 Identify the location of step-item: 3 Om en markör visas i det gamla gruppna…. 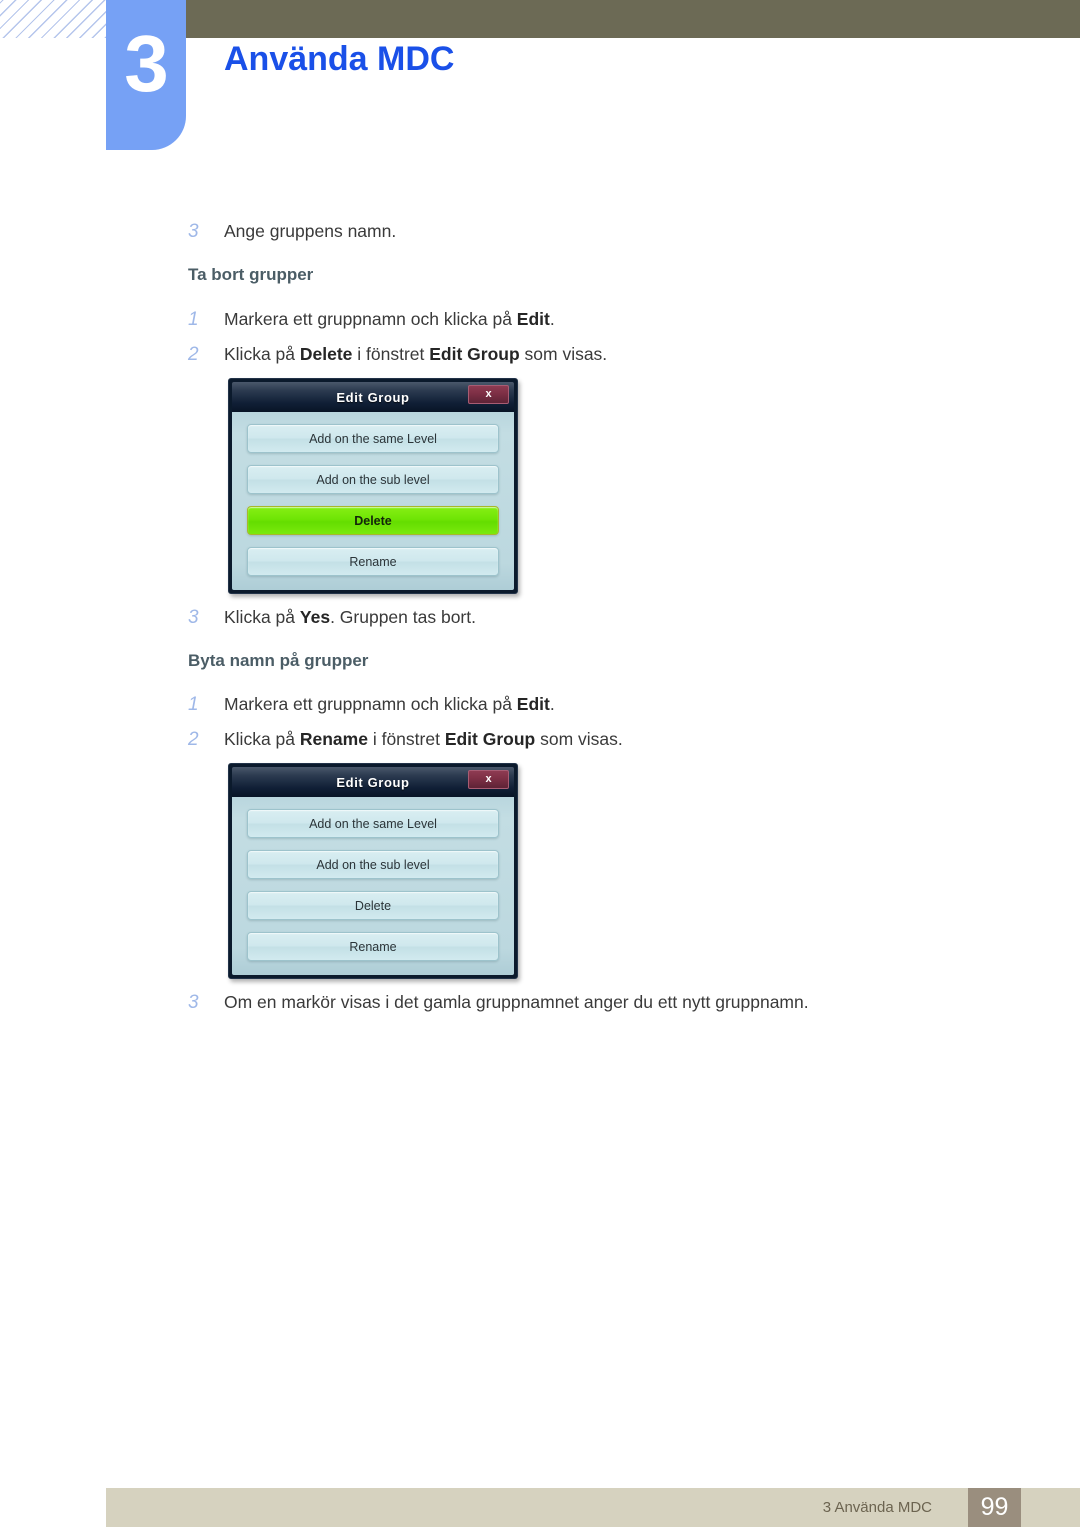
(498, 1003).